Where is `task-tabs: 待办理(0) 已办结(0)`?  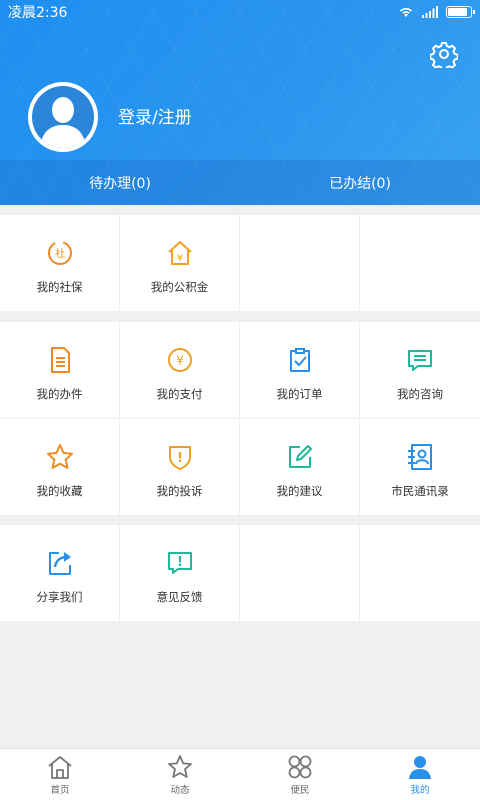
task-tabs: 待办理(0) 已办结(0) is located at coordinates (240, 182).